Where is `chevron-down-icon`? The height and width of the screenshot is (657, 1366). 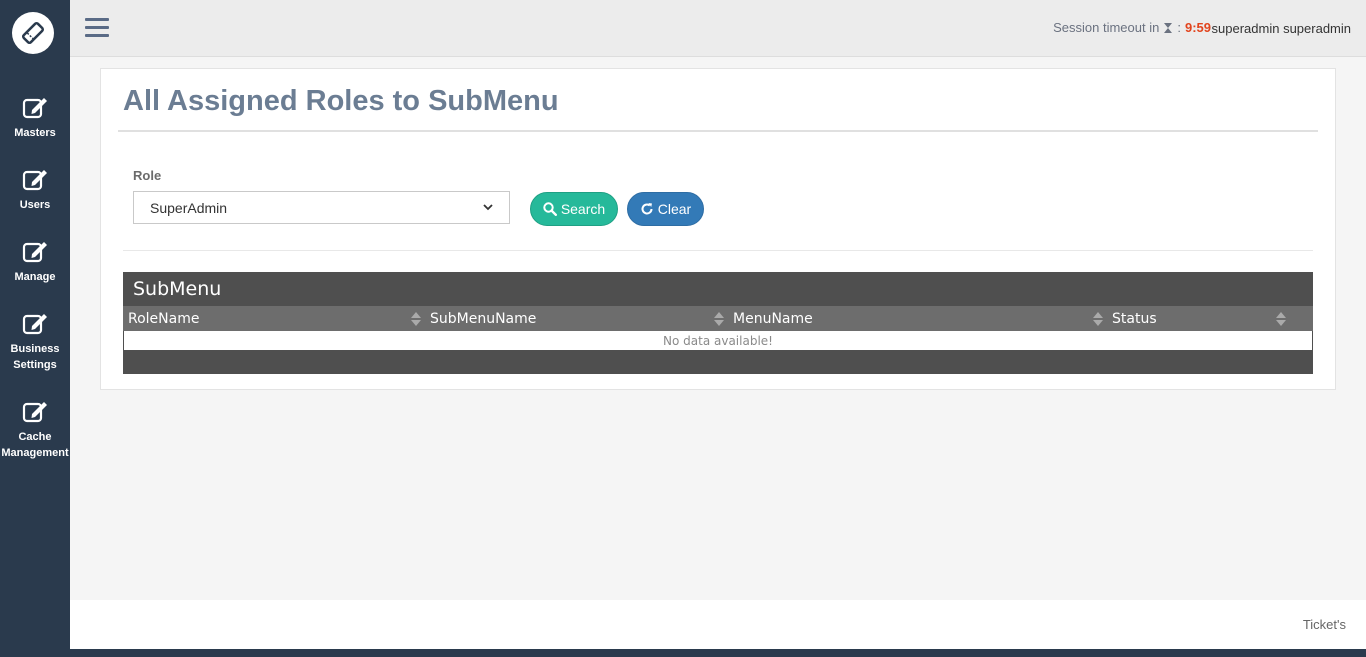 chevron-down-icon is located at coordinates (488, 207).